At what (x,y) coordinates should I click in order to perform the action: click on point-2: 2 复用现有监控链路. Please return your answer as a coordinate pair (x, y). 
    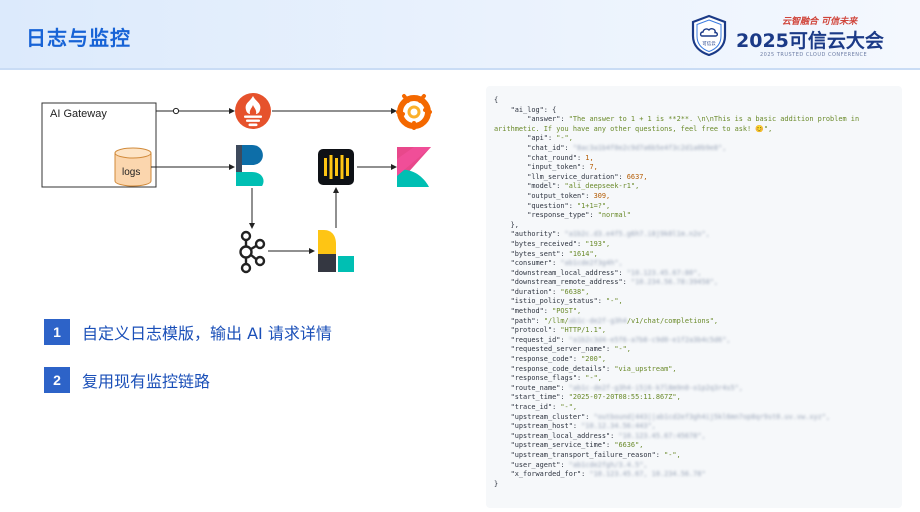
    Looking at the image, I should click on (127, 380).